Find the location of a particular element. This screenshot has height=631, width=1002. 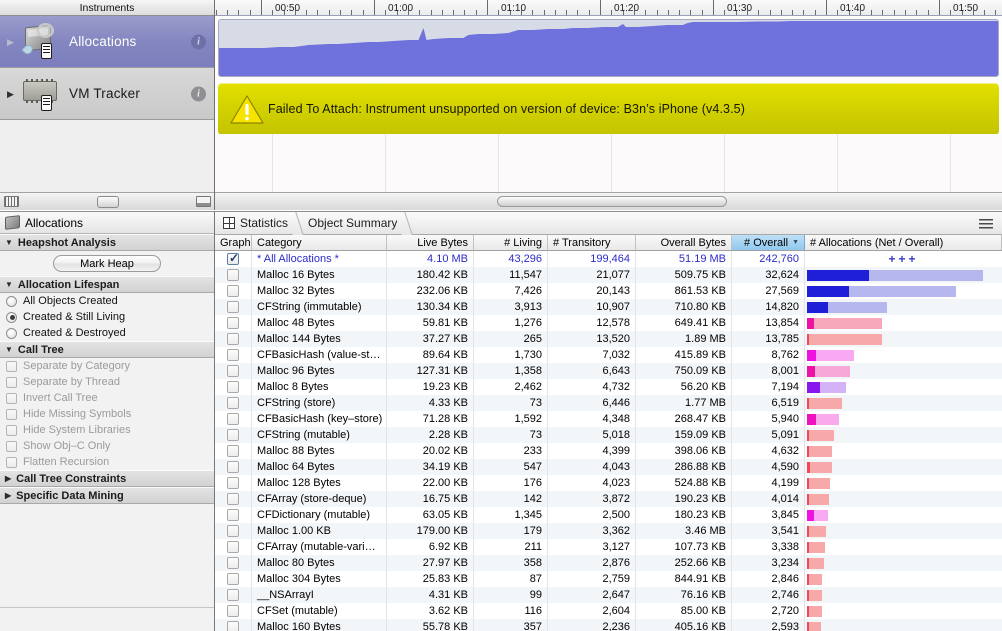

instrument-row-allocations: ▶ Allocations i is located at coordinates (107, 42).